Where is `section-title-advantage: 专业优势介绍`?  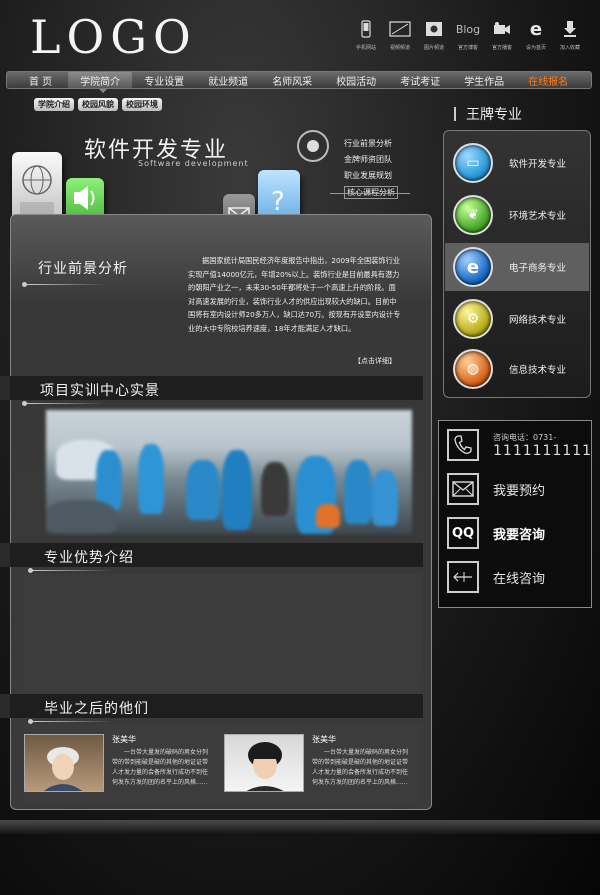 section-title-advantage: 专业优势介绍 is located at coordinates (89, 558).